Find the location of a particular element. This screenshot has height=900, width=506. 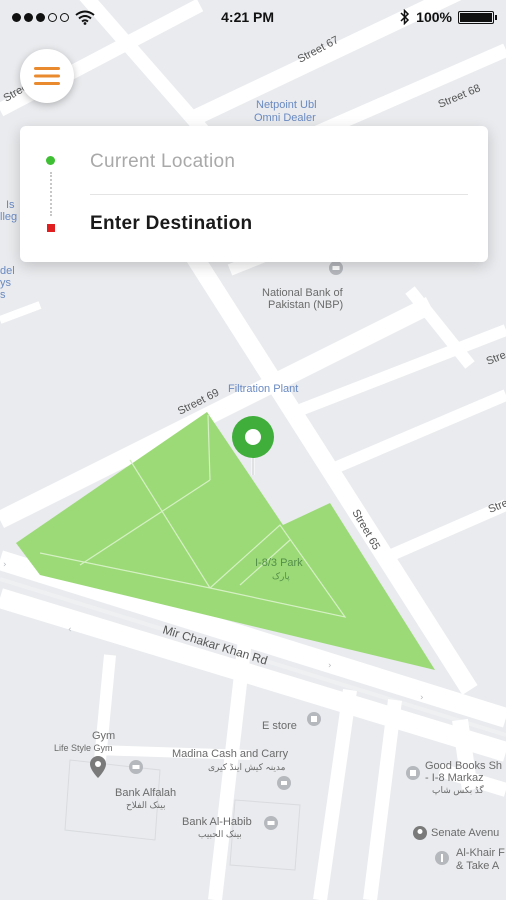

poi-alkhair-line2: & Take A is located at coordinates (478, 866).